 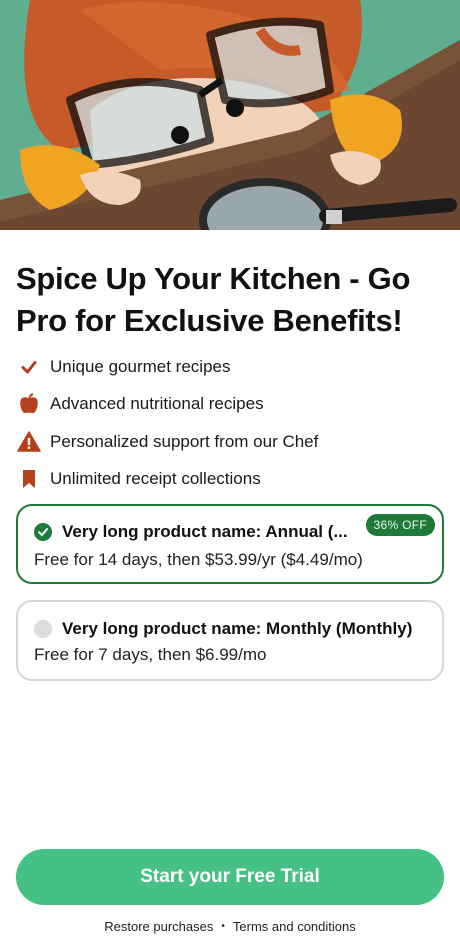 I want to click on feature-item: Unique gourmet recipes, so click(x=231, y=367).